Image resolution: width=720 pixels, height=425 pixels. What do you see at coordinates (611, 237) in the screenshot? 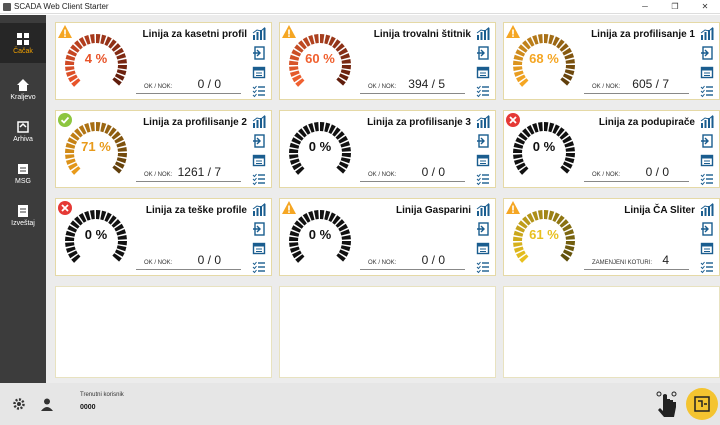
I see `line-card: 61 % Linija ČA Sliter ZAMENJENI KOTURI: 4` at bounding box center [611, 237].